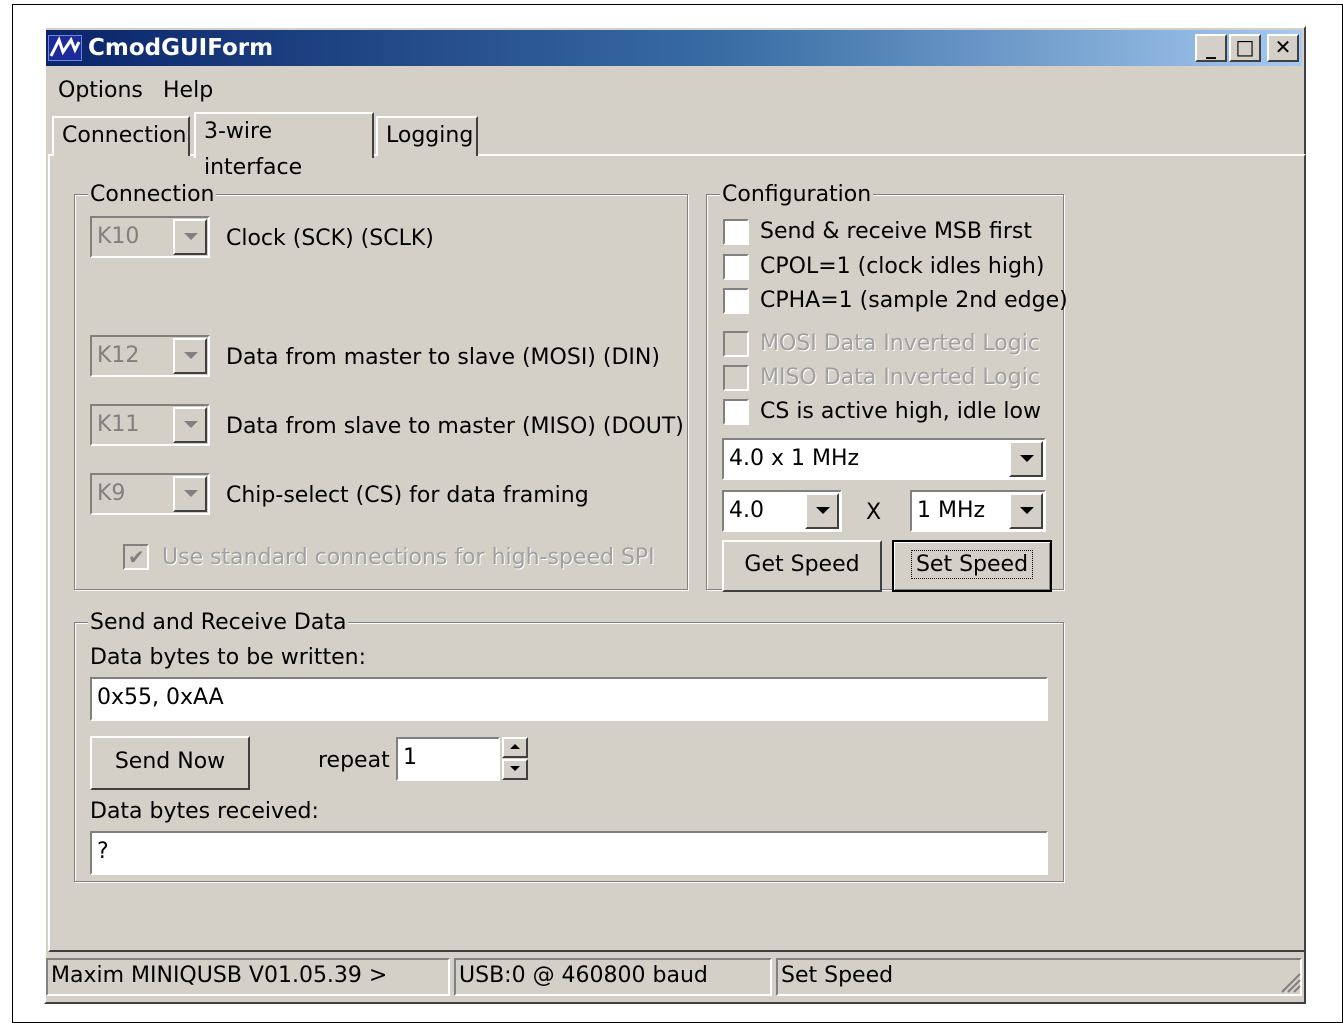 Image resolution: width=1343 pixels, height=1023 pixels. Describe the element at coordinates (794, 458) in the screenshot. I see `speed-value: 4.0 x 1 MHz` at that location.